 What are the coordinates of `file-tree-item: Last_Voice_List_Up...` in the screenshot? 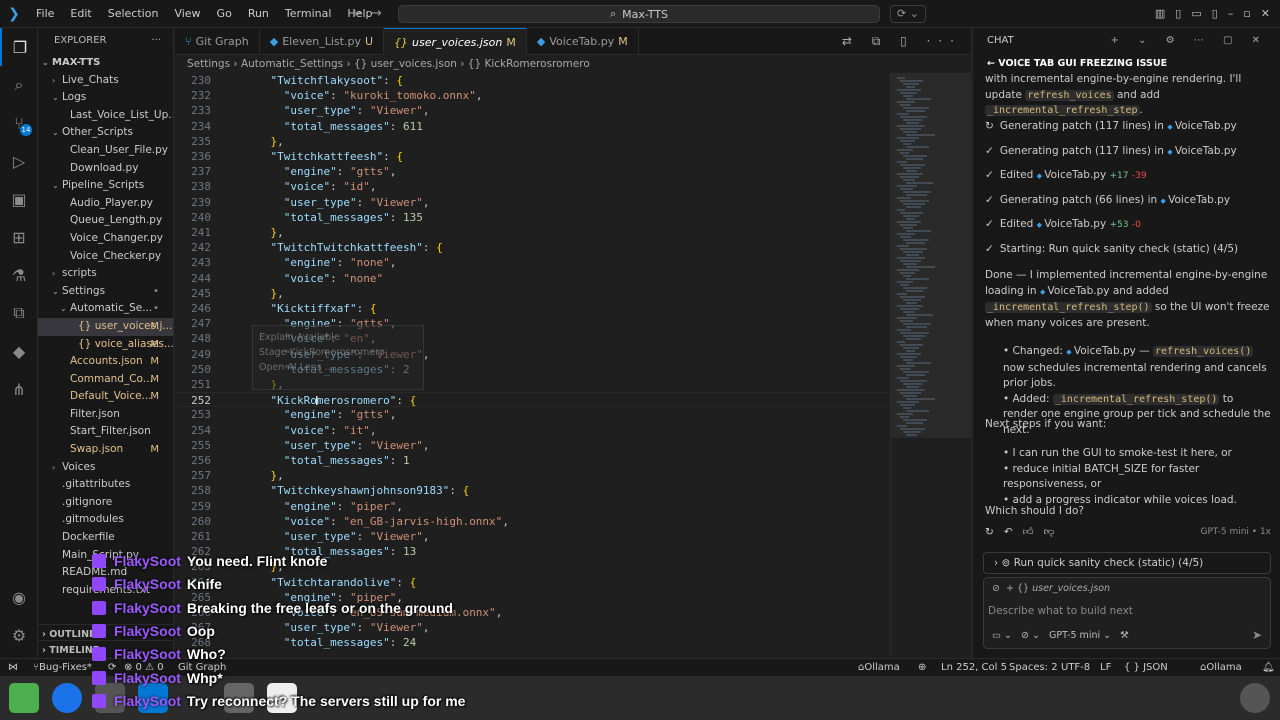 It's located at (105, 116).